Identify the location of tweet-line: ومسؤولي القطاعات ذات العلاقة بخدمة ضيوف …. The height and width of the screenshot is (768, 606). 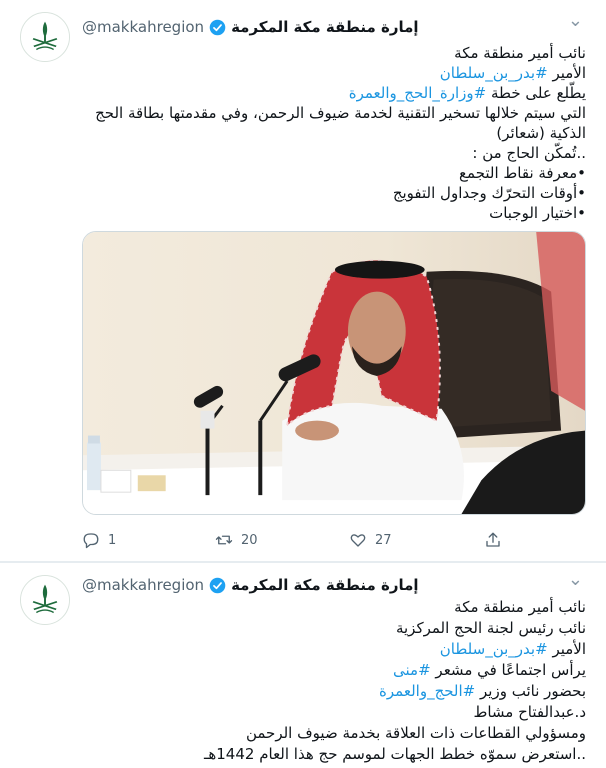
(415, 733).